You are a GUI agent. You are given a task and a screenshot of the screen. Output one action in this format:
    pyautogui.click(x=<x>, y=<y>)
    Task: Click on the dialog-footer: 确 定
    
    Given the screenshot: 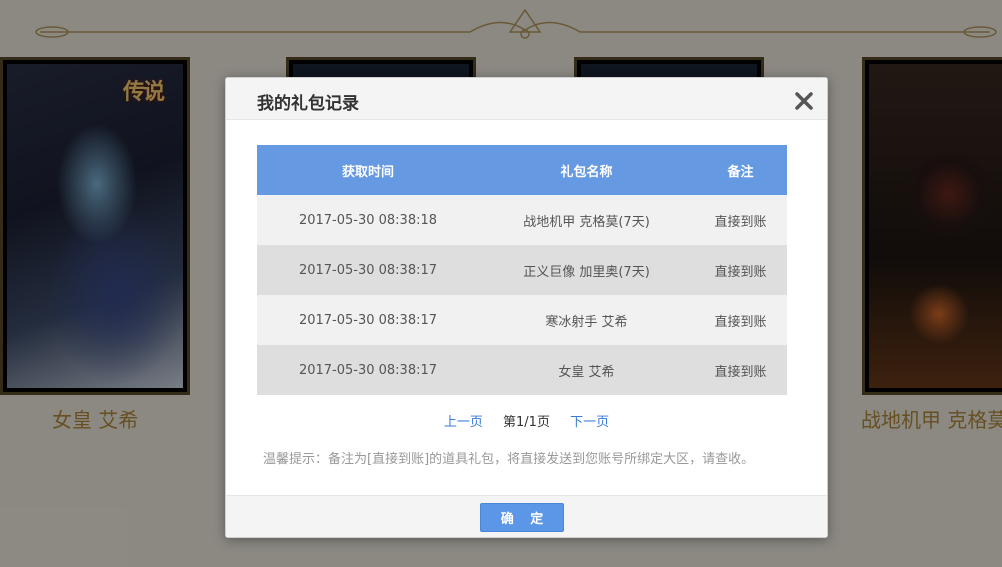 What is the action you would take?
    pyautogui.click(x=526, y=516)
    